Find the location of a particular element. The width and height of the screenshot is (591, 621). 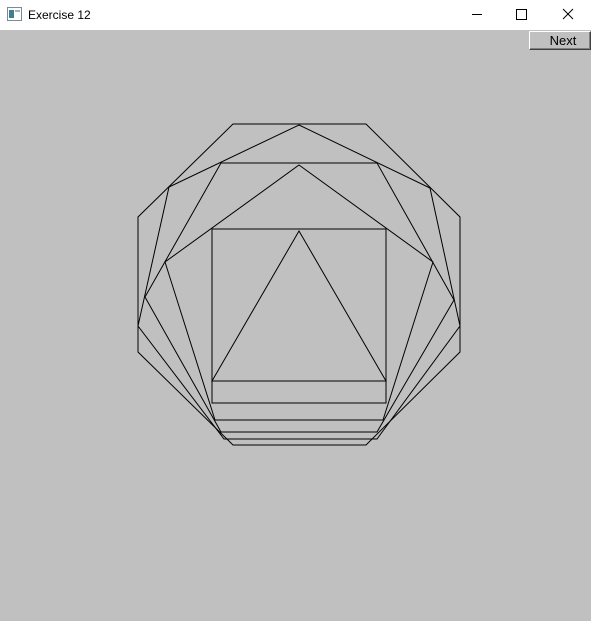

square-shape is located at coordinates (299, 316).